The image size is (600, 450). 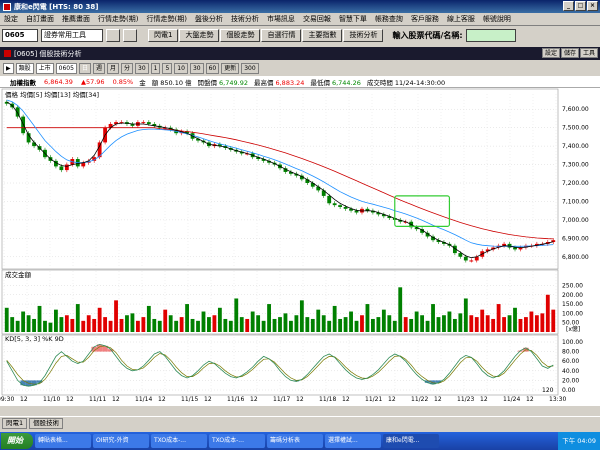 I want to click on menu-item-0: 設定, so click(x=11, y=19).